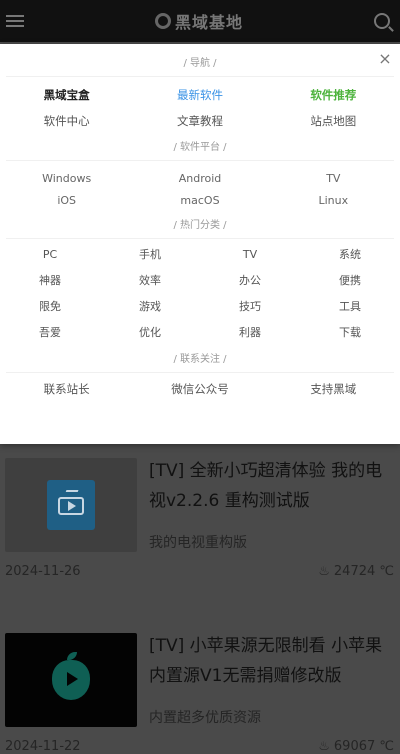 This screenshot has width=400, height=754. I want to click on menu-icon, so click(15, 21).